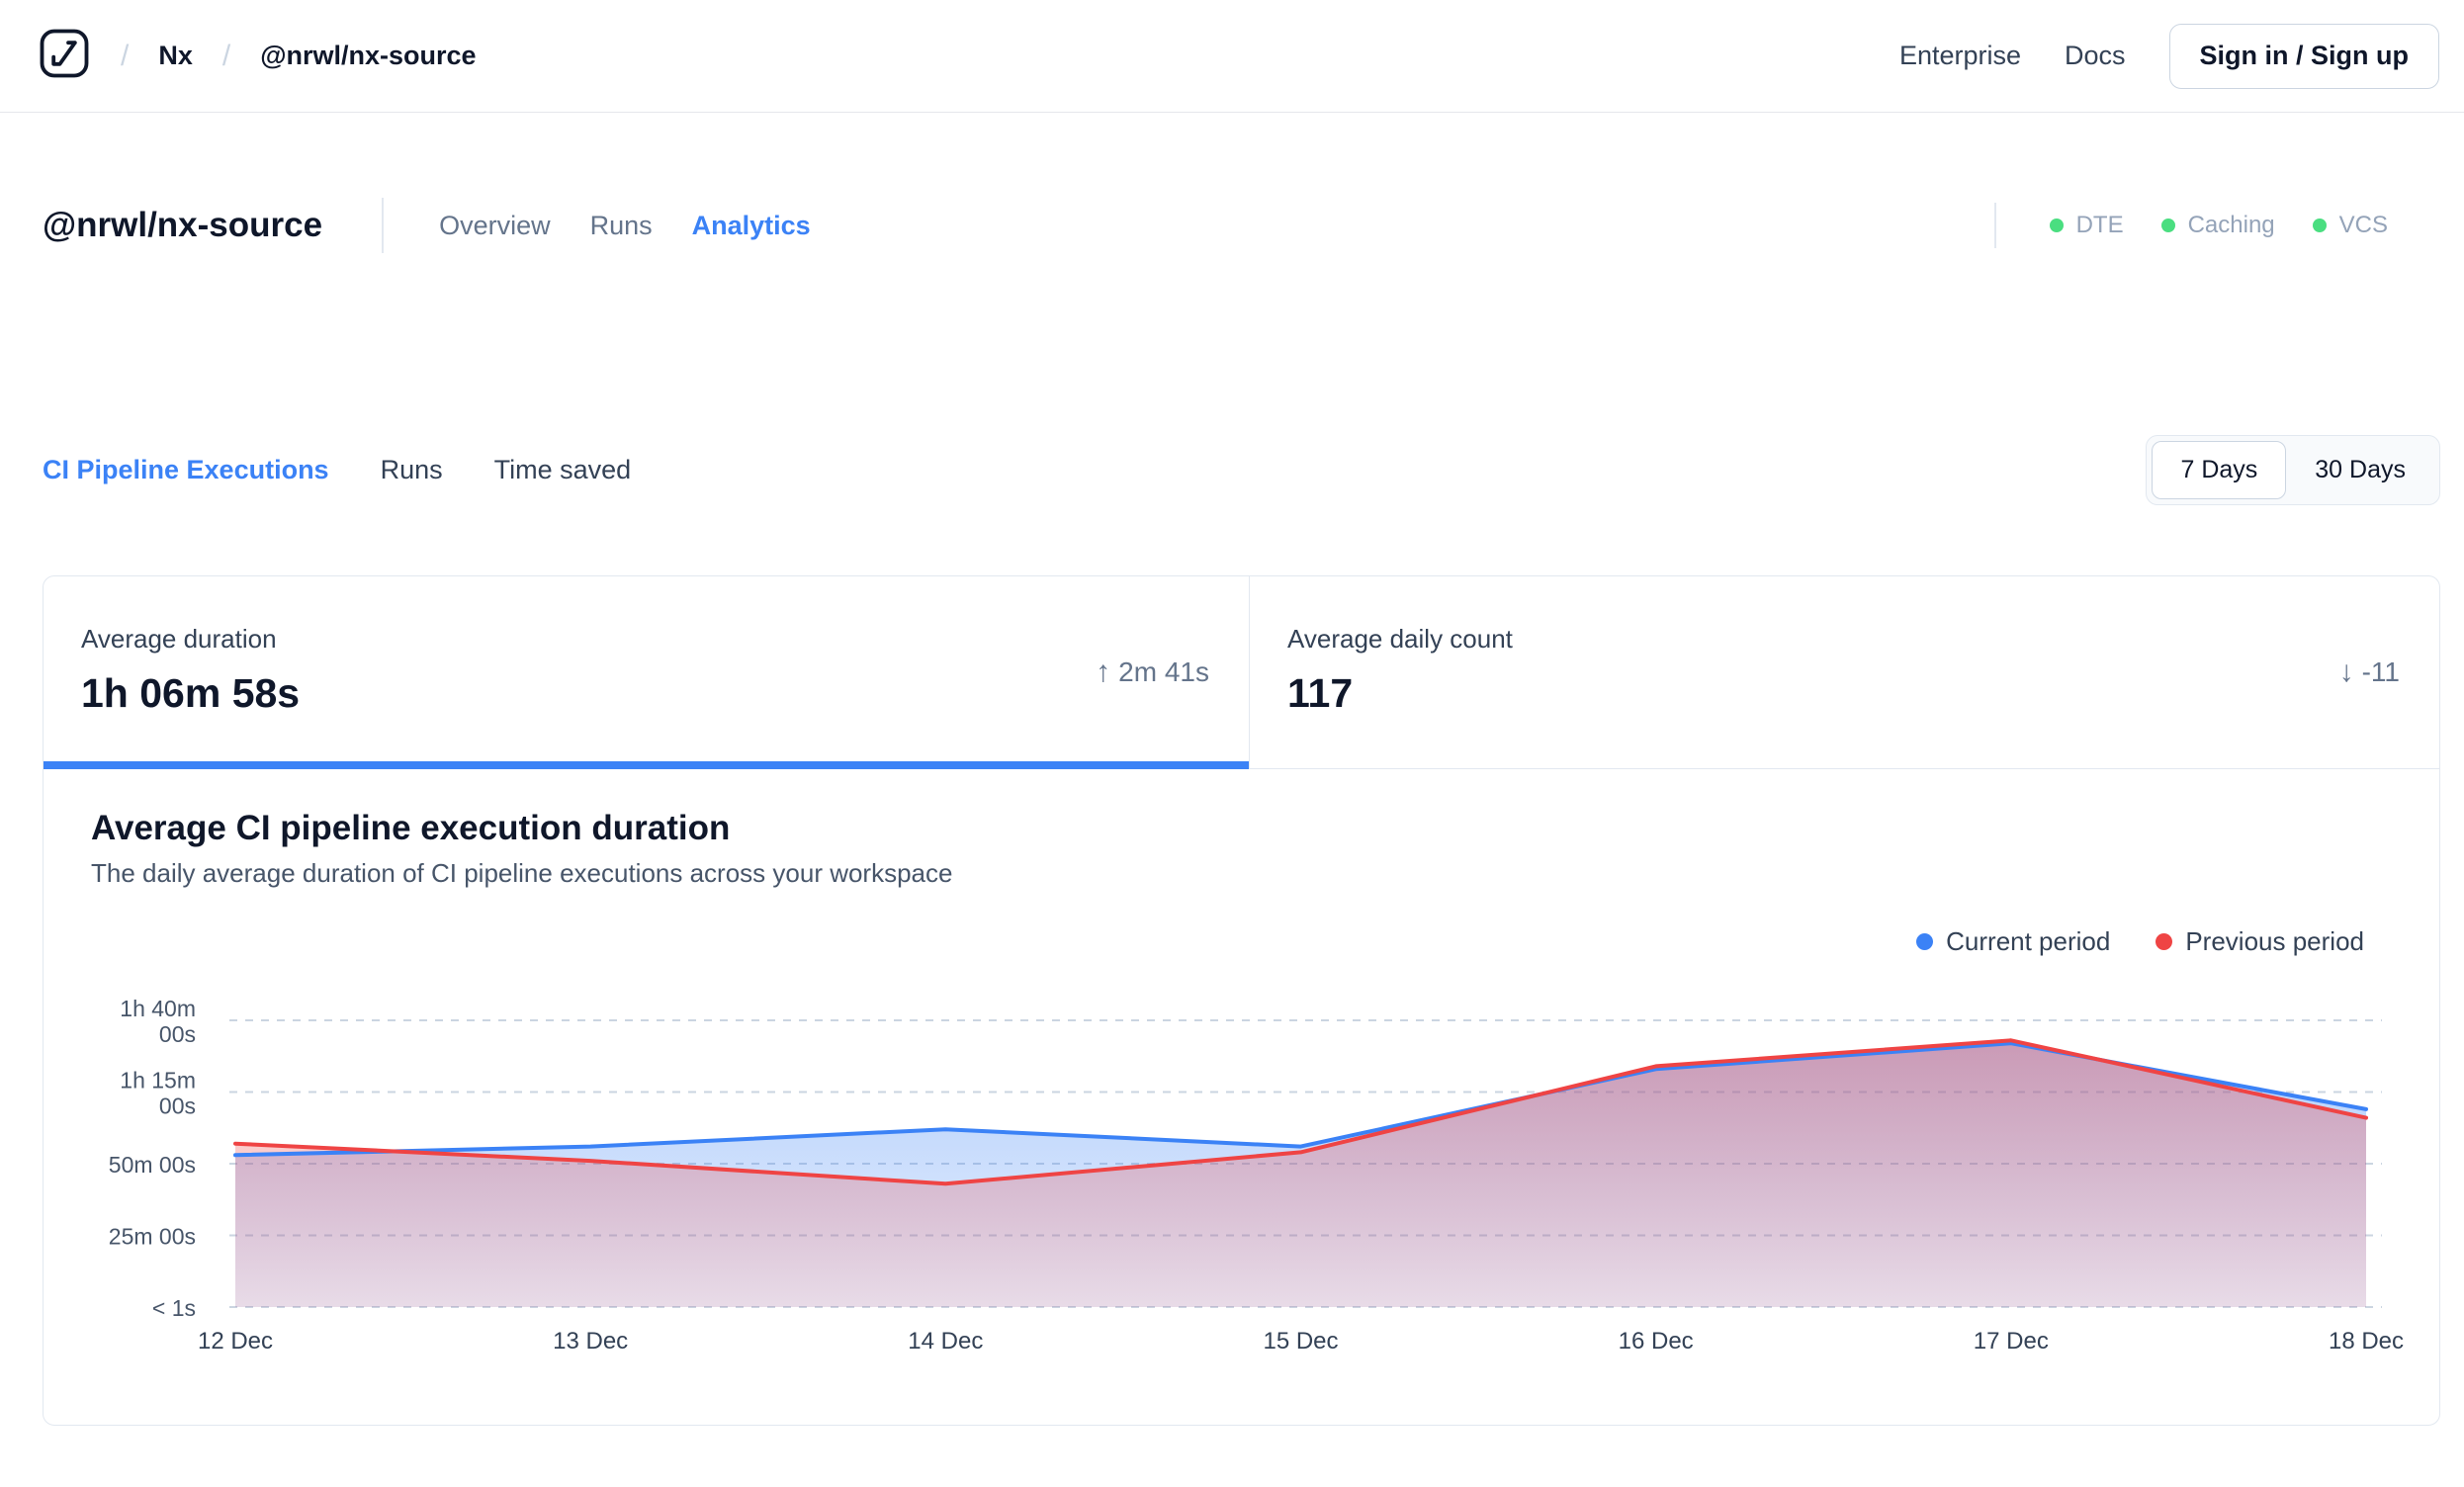 The height and width of the screenshot is (1487, 2464). I want to click on svg-text:1h 40m00s: 1h 40m 00s, so click(158, 1022).